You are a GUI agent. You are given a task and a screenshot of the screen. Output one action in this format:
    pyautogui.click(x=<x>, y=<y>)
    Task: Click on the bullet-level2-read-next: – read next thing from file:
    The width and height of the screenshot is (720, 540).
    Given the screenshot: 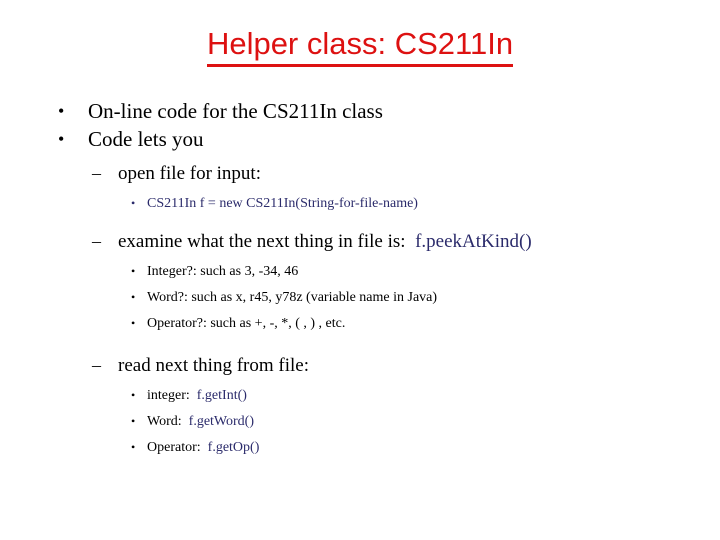 What is the action you would take?
    pyautogui.click(x=360, y=365)
    